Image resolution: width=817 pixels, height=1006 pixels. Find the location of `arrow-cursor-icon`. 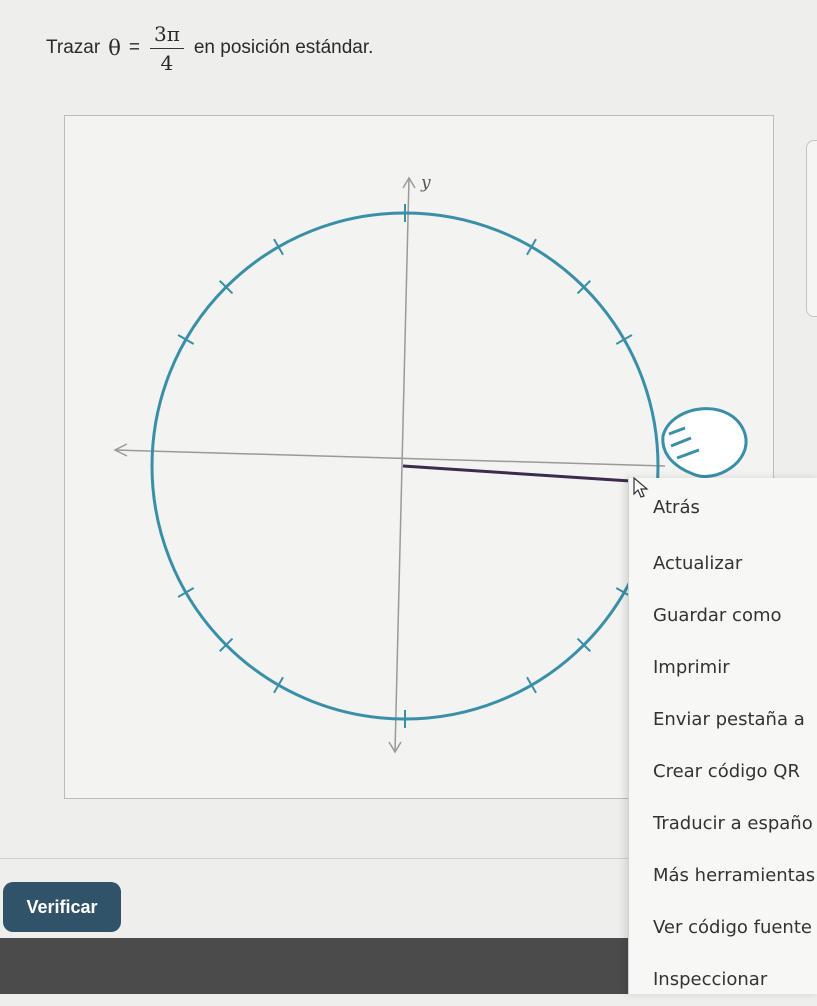

arrow-cursor-icon is located at coordinates (641, 487).